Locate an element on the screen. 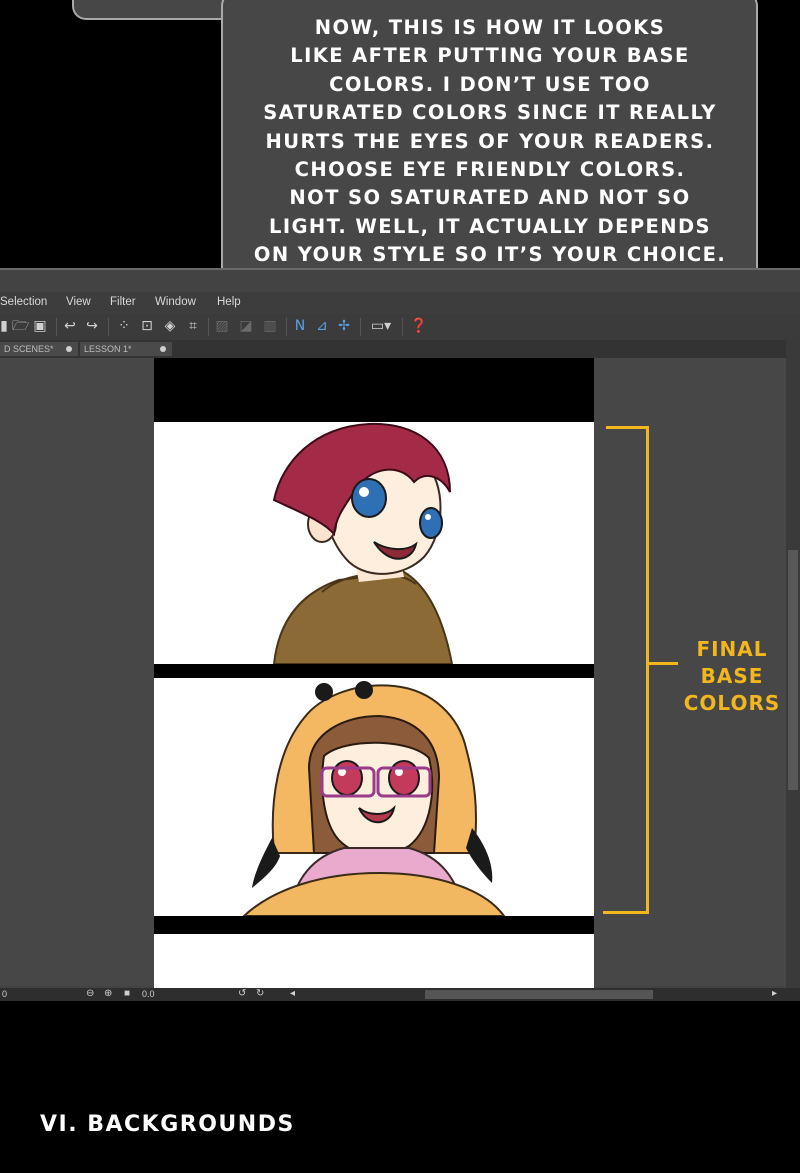 Image resolution: width=800 pixels, height=1173 pixels. menu-bar: Selection View Filter Window Help is located at coordinates (400, 303).